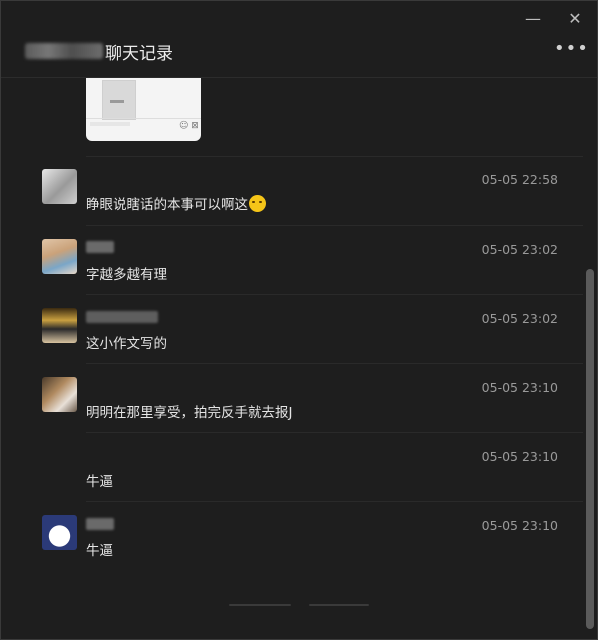 The image size is (598, 640). I want to click on image-message-thumbnail: ☺ ⊠, so click(143, 109).